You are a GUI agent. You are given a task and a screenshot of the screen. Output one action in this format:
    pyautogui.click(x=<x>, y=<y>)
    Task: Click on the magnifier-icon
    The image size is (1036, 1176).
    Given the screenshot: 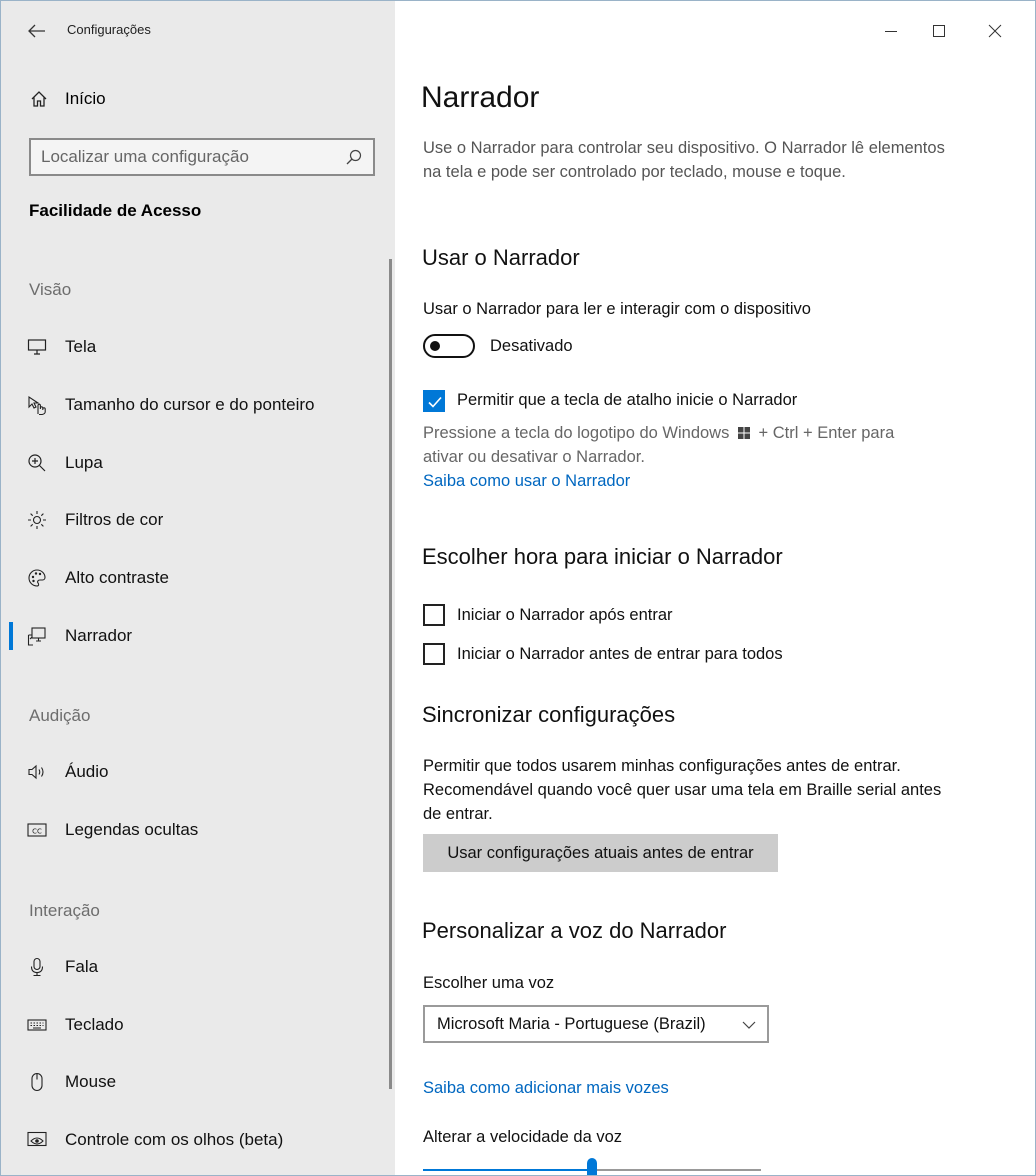 What is the action you would take?
    pyautogui.click(x=37, y=463)
    